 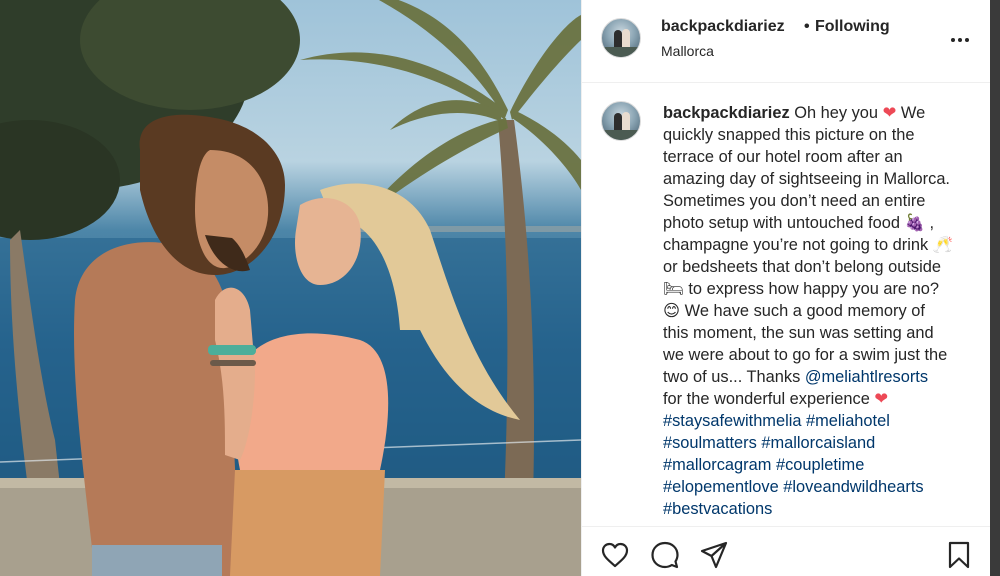 I want to click on caption-line-8: or bedsheets that don’t belong outside, so click(x=802, y=267).